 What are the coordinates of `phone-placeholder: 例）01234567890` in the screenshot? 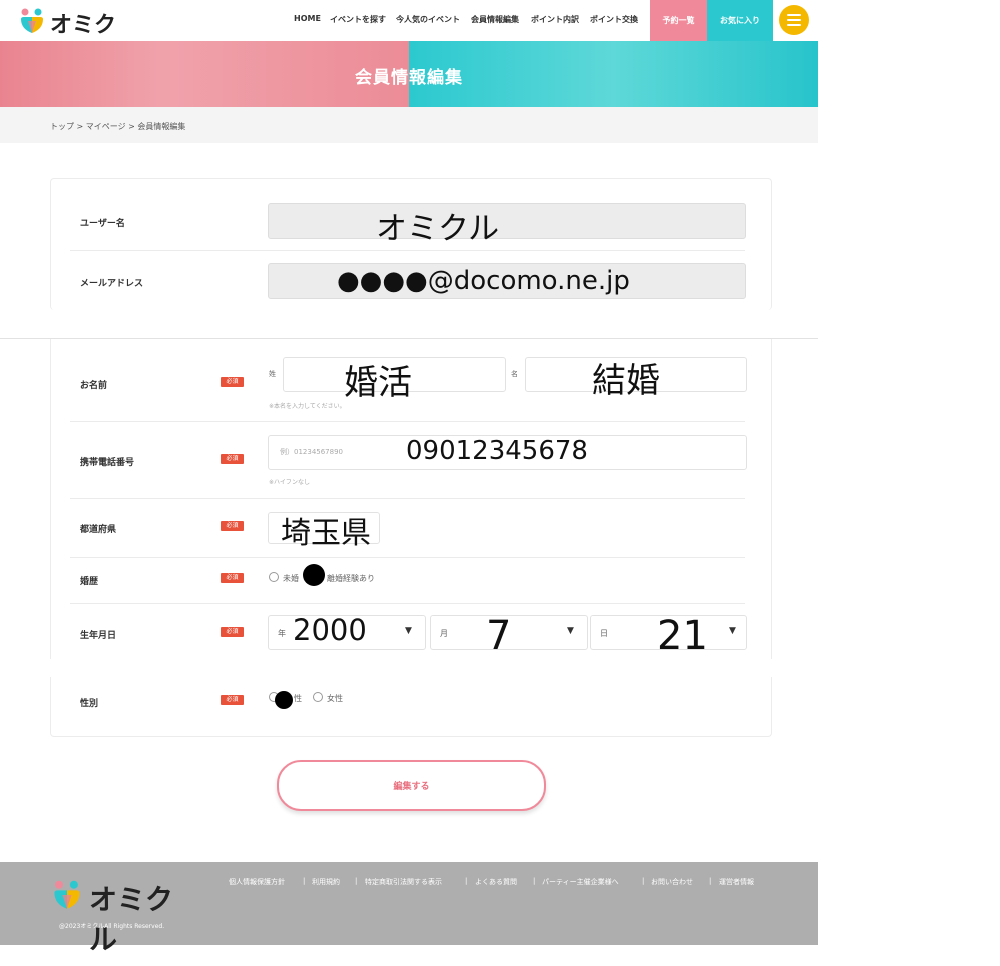 It's located at (311, 452).